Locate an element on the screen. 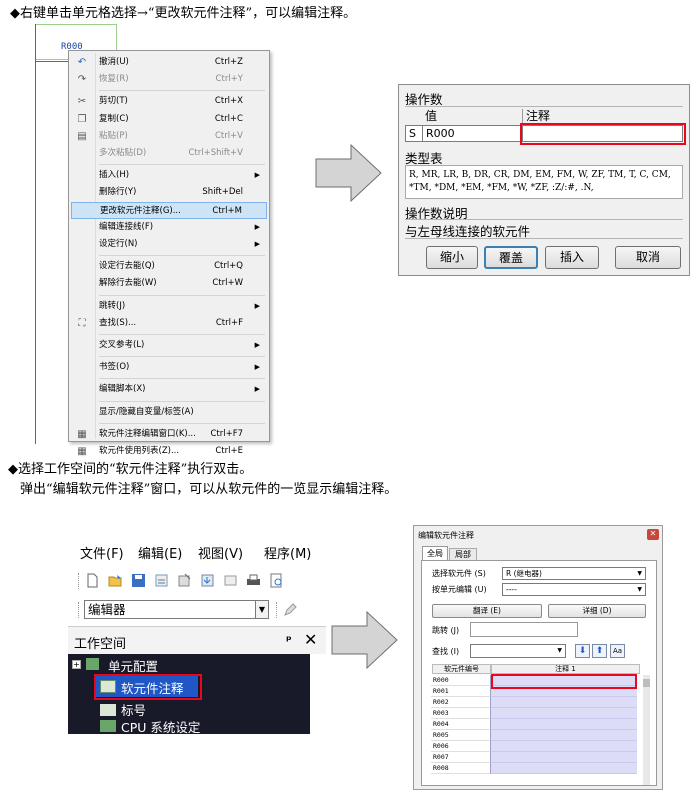 The image size is (699, 790). menu-item-9: 编辑连接线(F) ▶ is located at coordinates (169, 227).